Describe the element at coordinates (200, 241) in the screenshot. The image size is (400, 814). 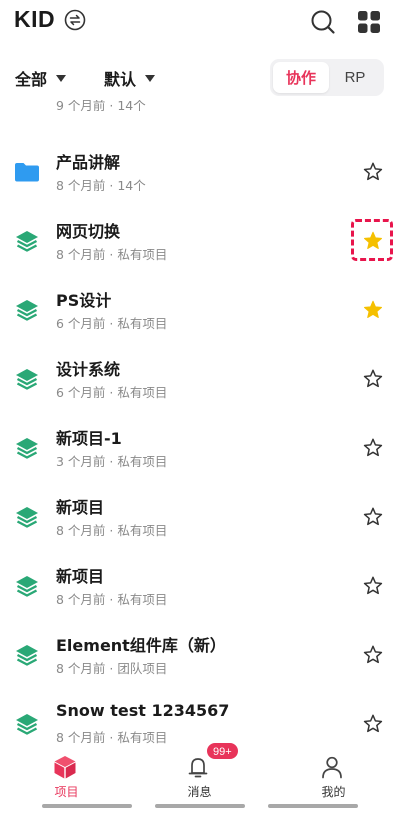
I see `list-item: 网页切换 8 个月前 · 私有项目` at that location.